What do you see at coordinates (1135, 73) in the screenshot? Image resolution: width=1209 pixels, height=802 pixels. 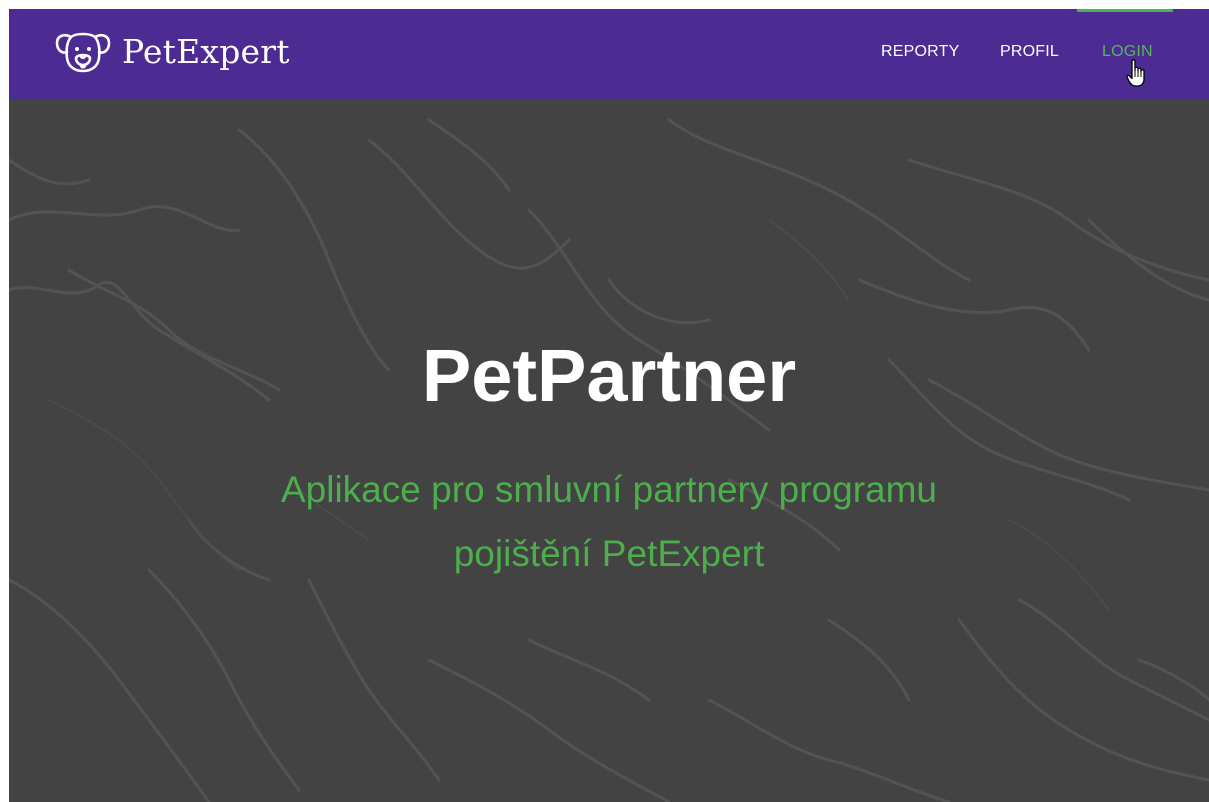 I see `hand-cursor-icon` at bounding box center [1135, 73].